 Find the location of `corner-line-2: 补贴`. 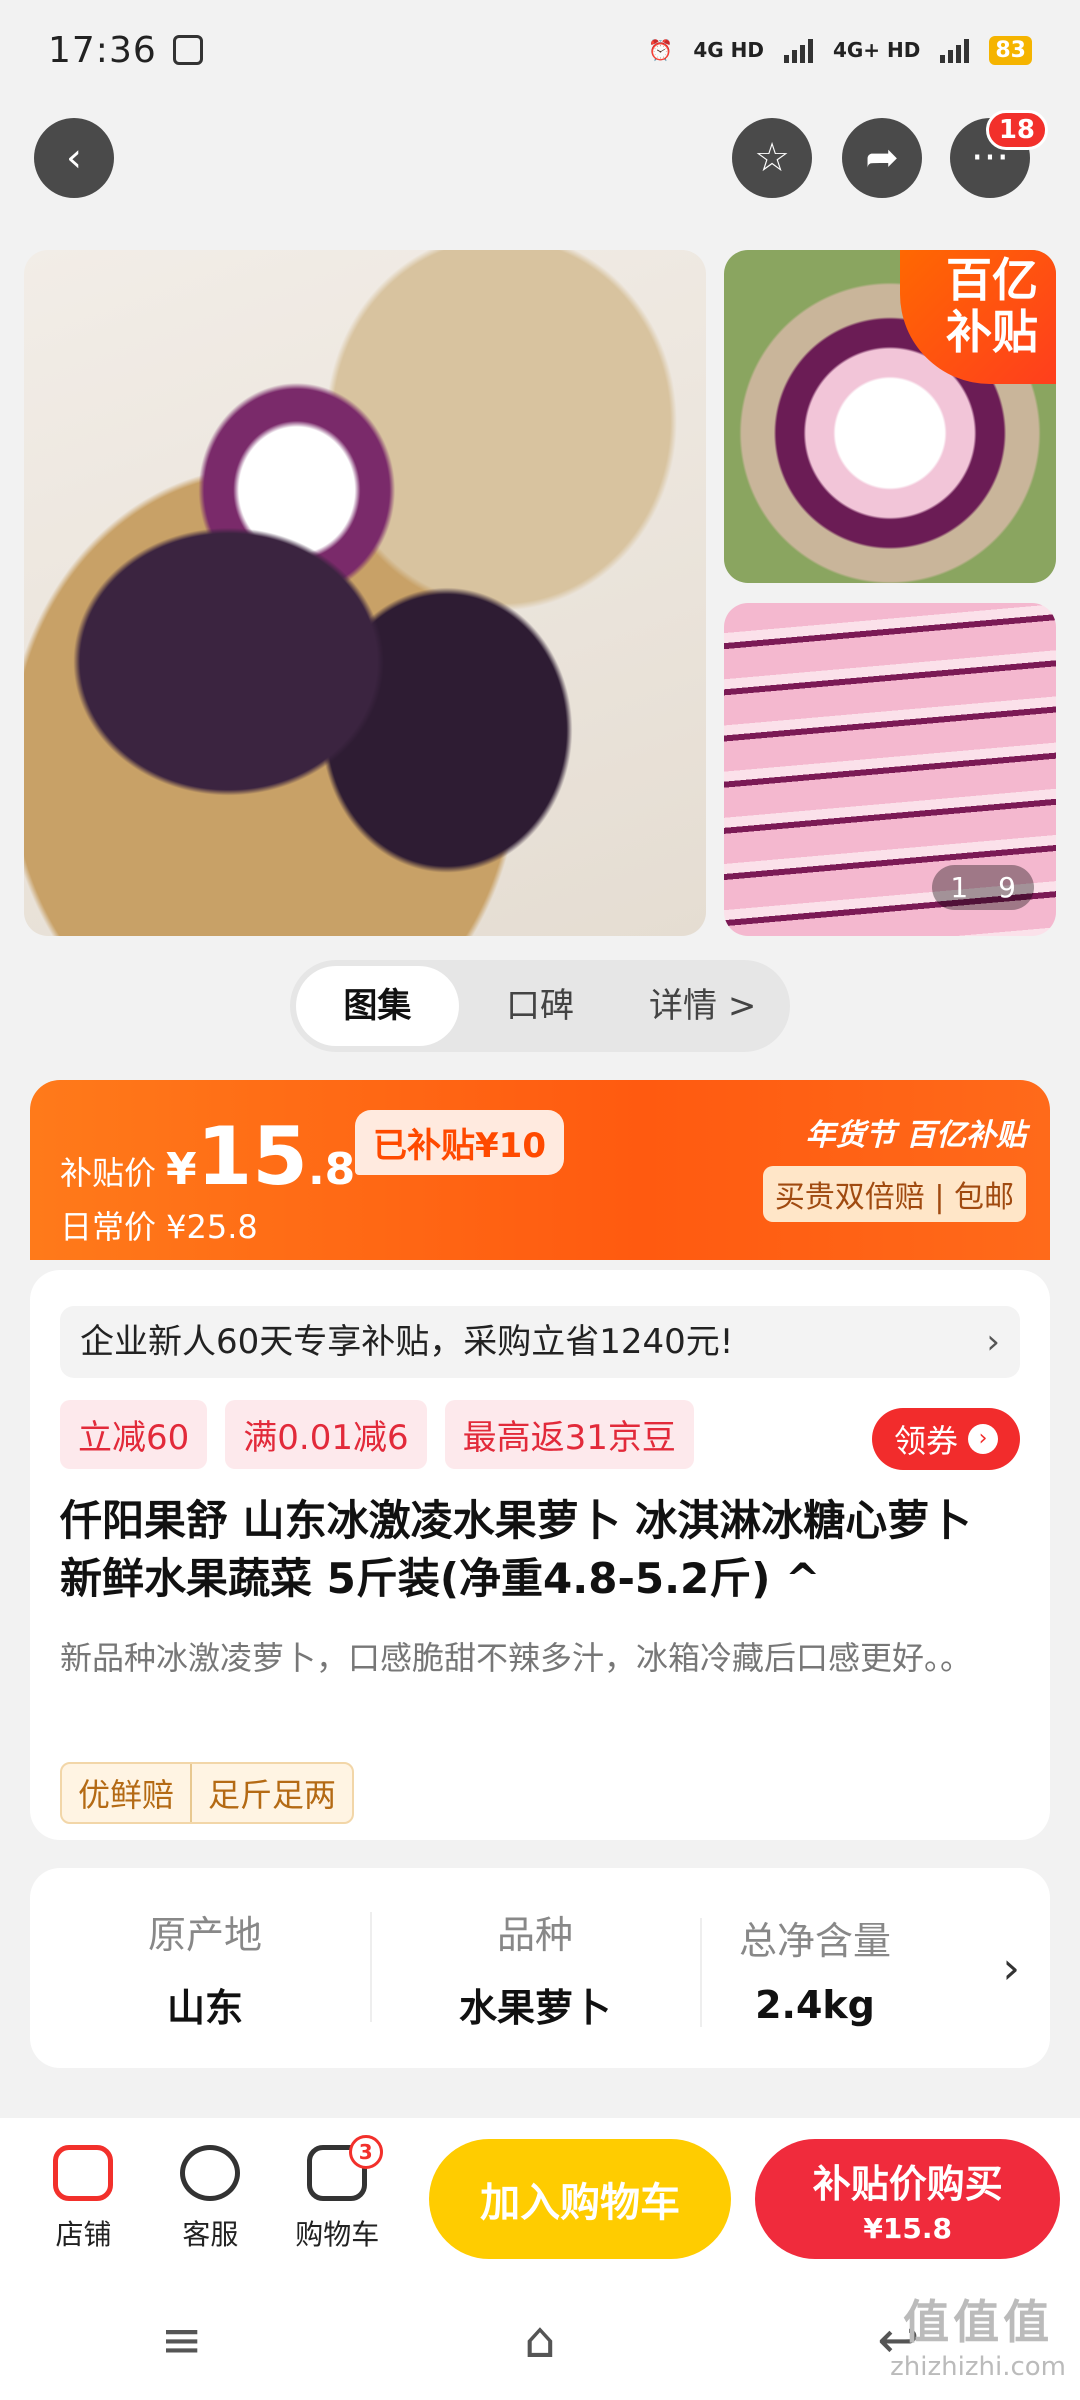

corner-line-2: 补贴 is located at coordinates (992, 332).